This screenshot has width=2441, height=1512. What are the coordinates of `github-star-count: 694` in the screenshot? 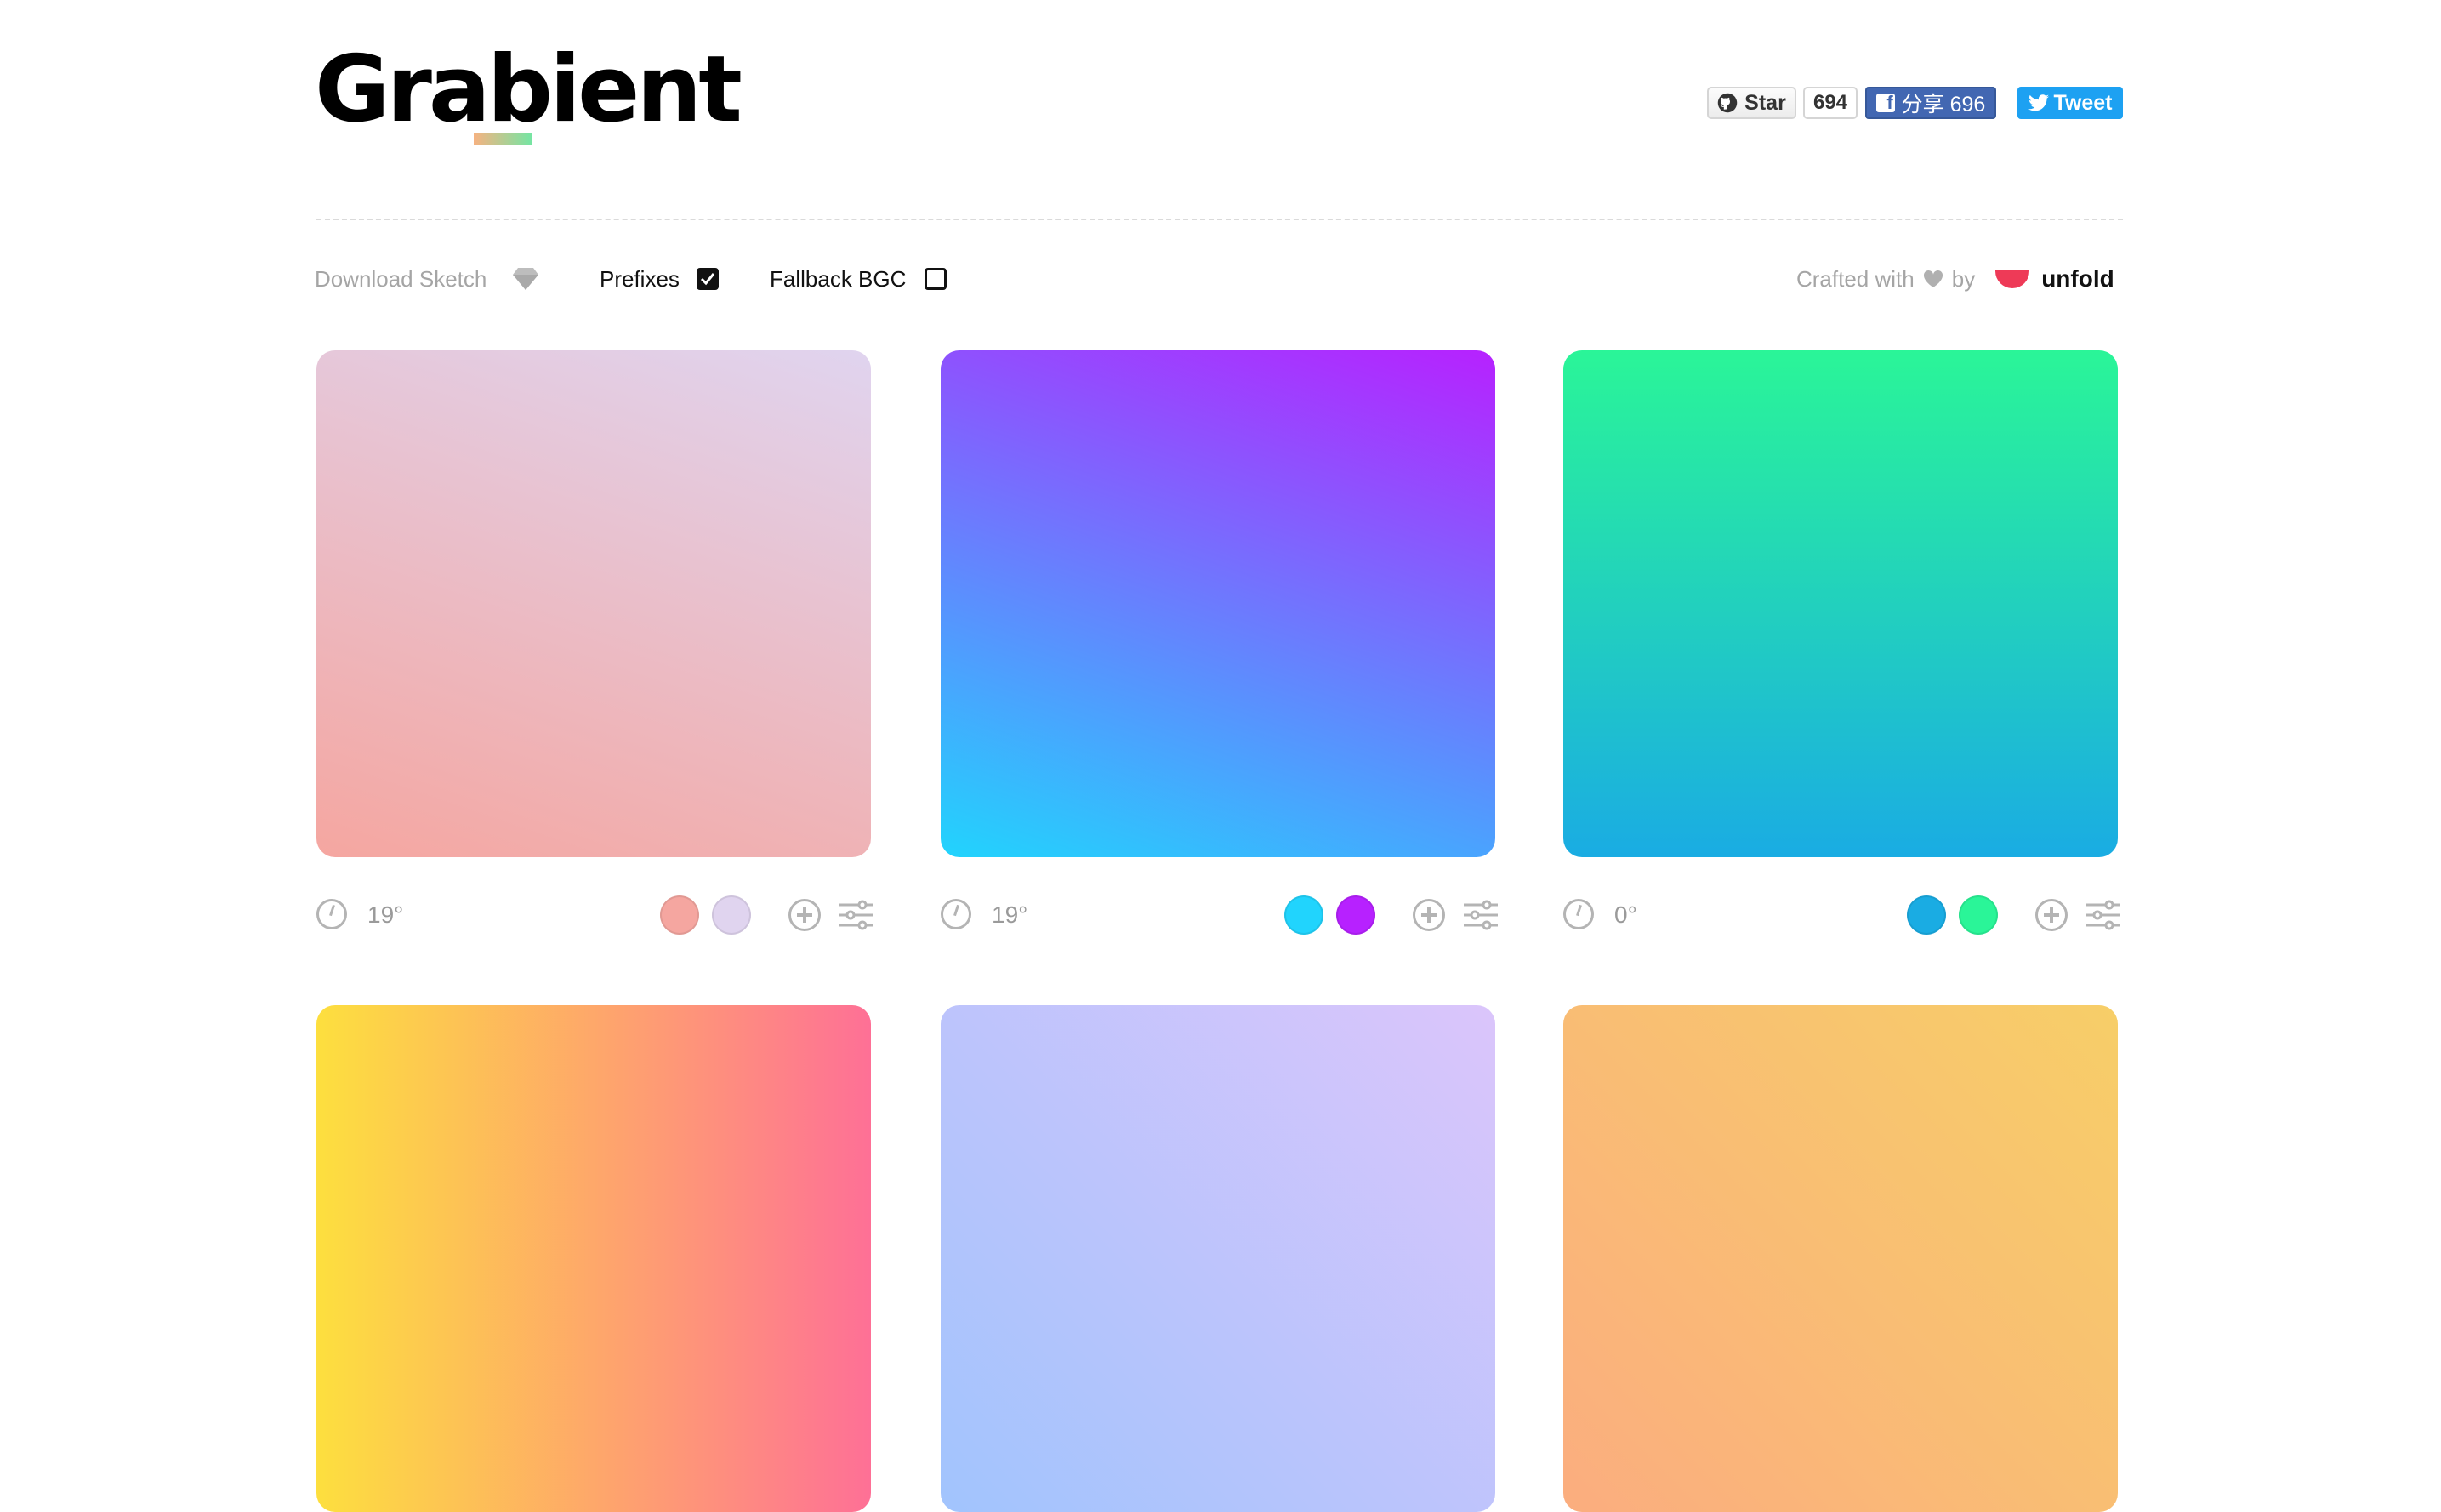 It's located at (1830, 103).